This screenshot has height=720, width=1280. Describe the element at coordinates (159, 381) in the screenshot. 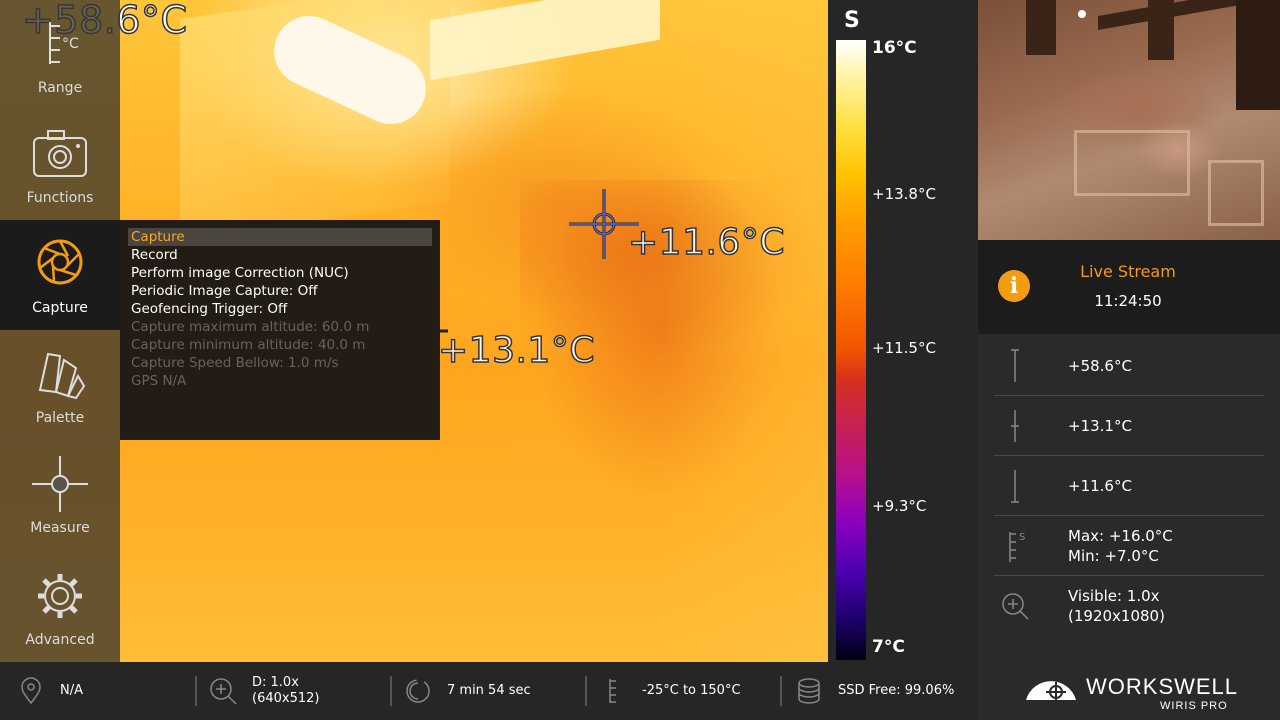

I see `menu-item-gps: GPS N/A` at that location.